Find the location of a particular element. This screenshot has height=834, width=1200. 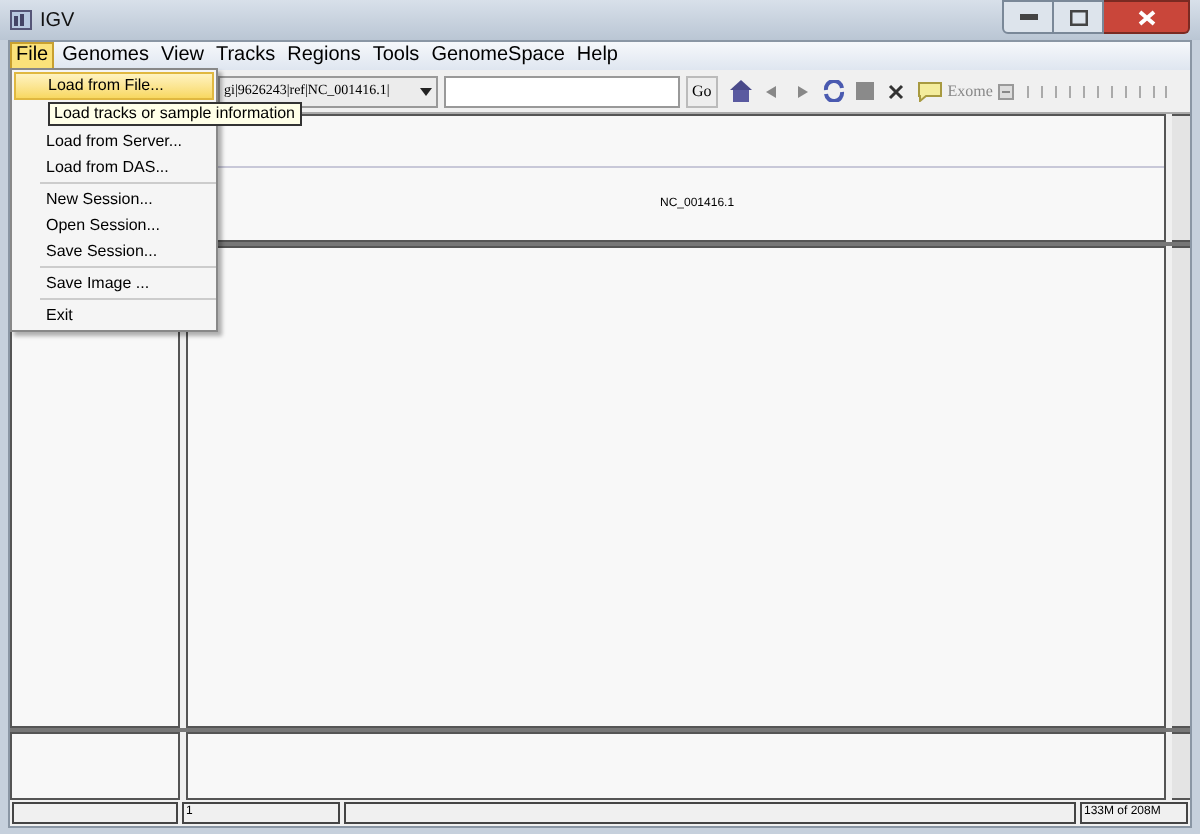

menu-item: GenomeSpace is located at coordinates (498, 56).